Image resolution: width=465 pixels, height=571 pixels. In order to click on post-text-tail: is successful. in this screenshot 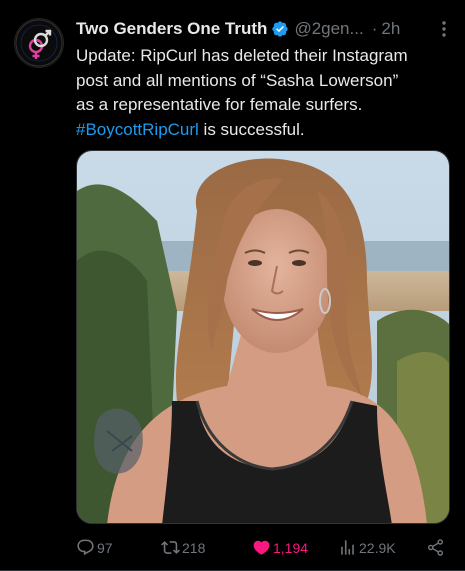, I will do `click(251, 129)`.